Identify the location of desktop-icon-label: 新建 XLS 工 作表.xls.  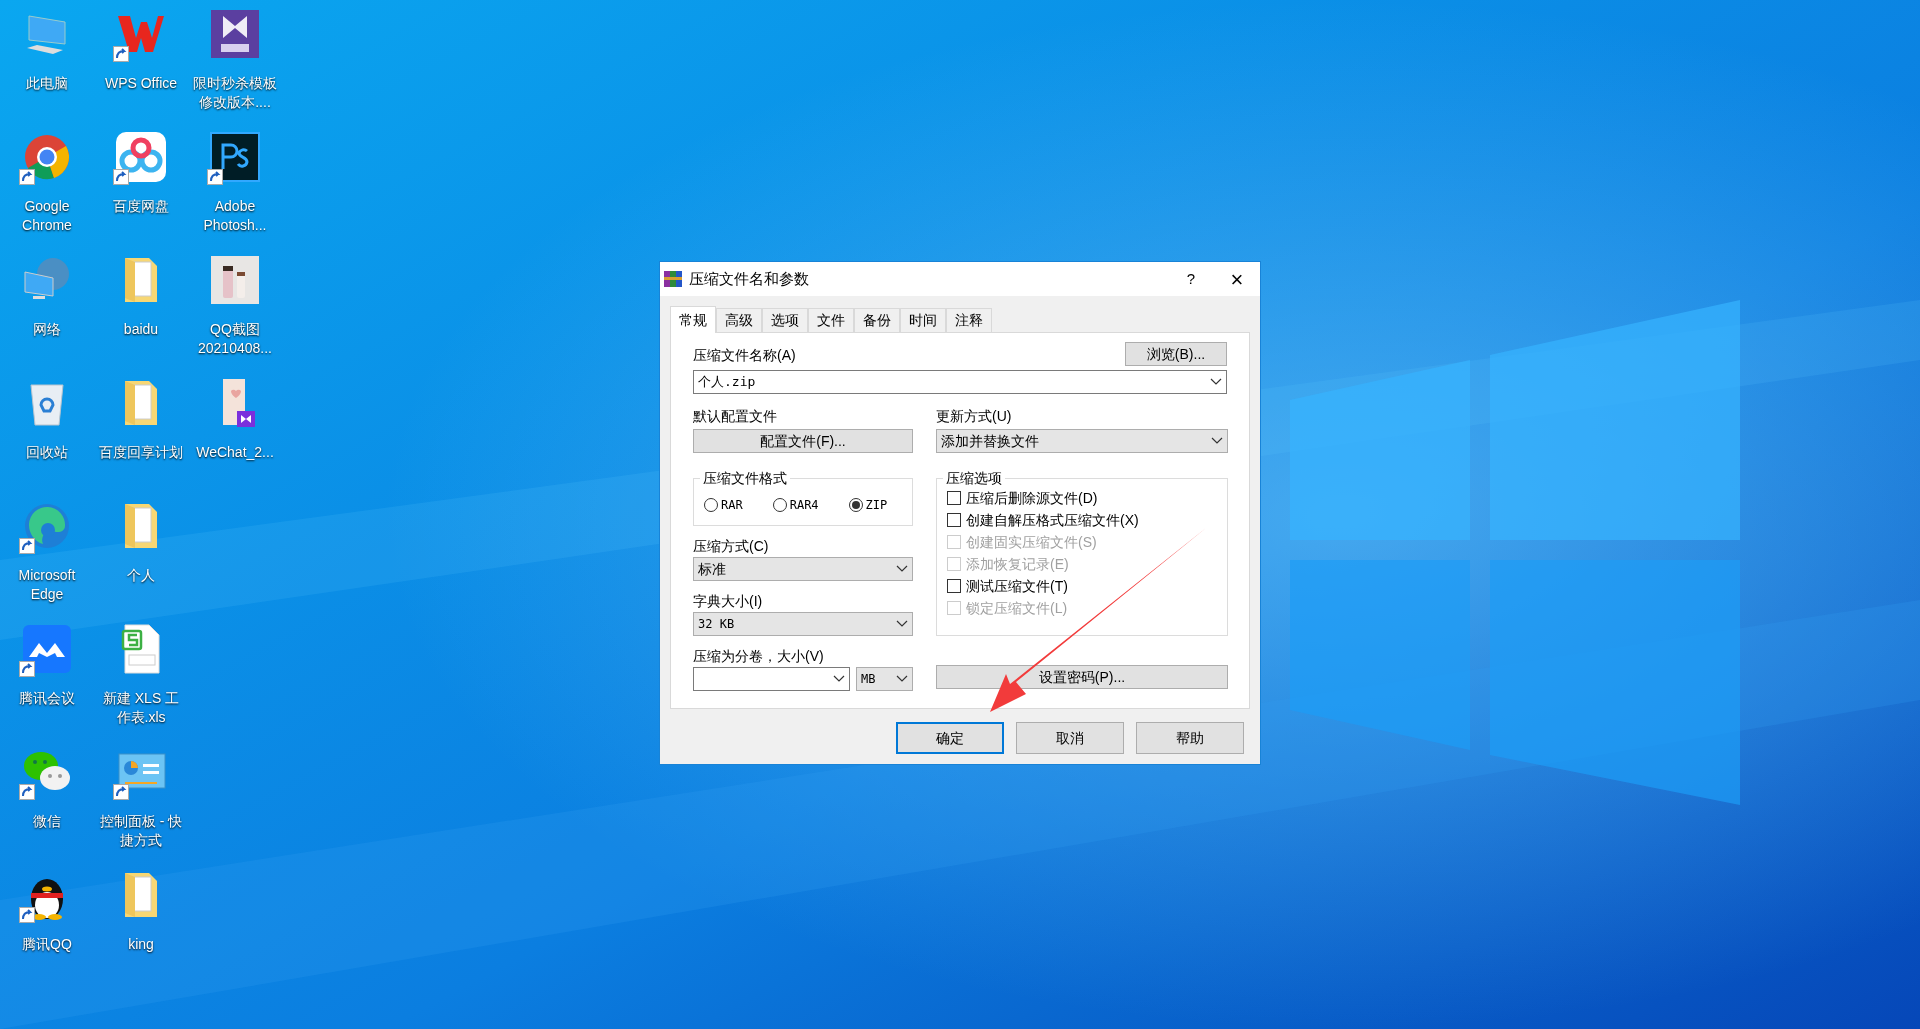
(141, 708).